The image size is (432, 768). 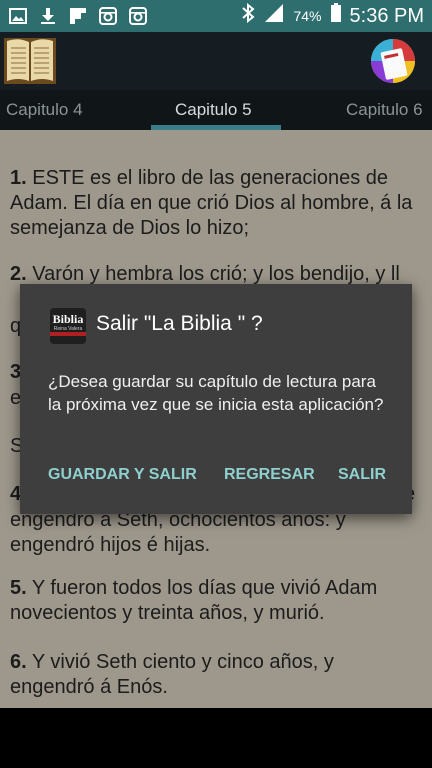 I want to click on tab-capitulo-6: Capitulo 6, so click(x=384, y=110).